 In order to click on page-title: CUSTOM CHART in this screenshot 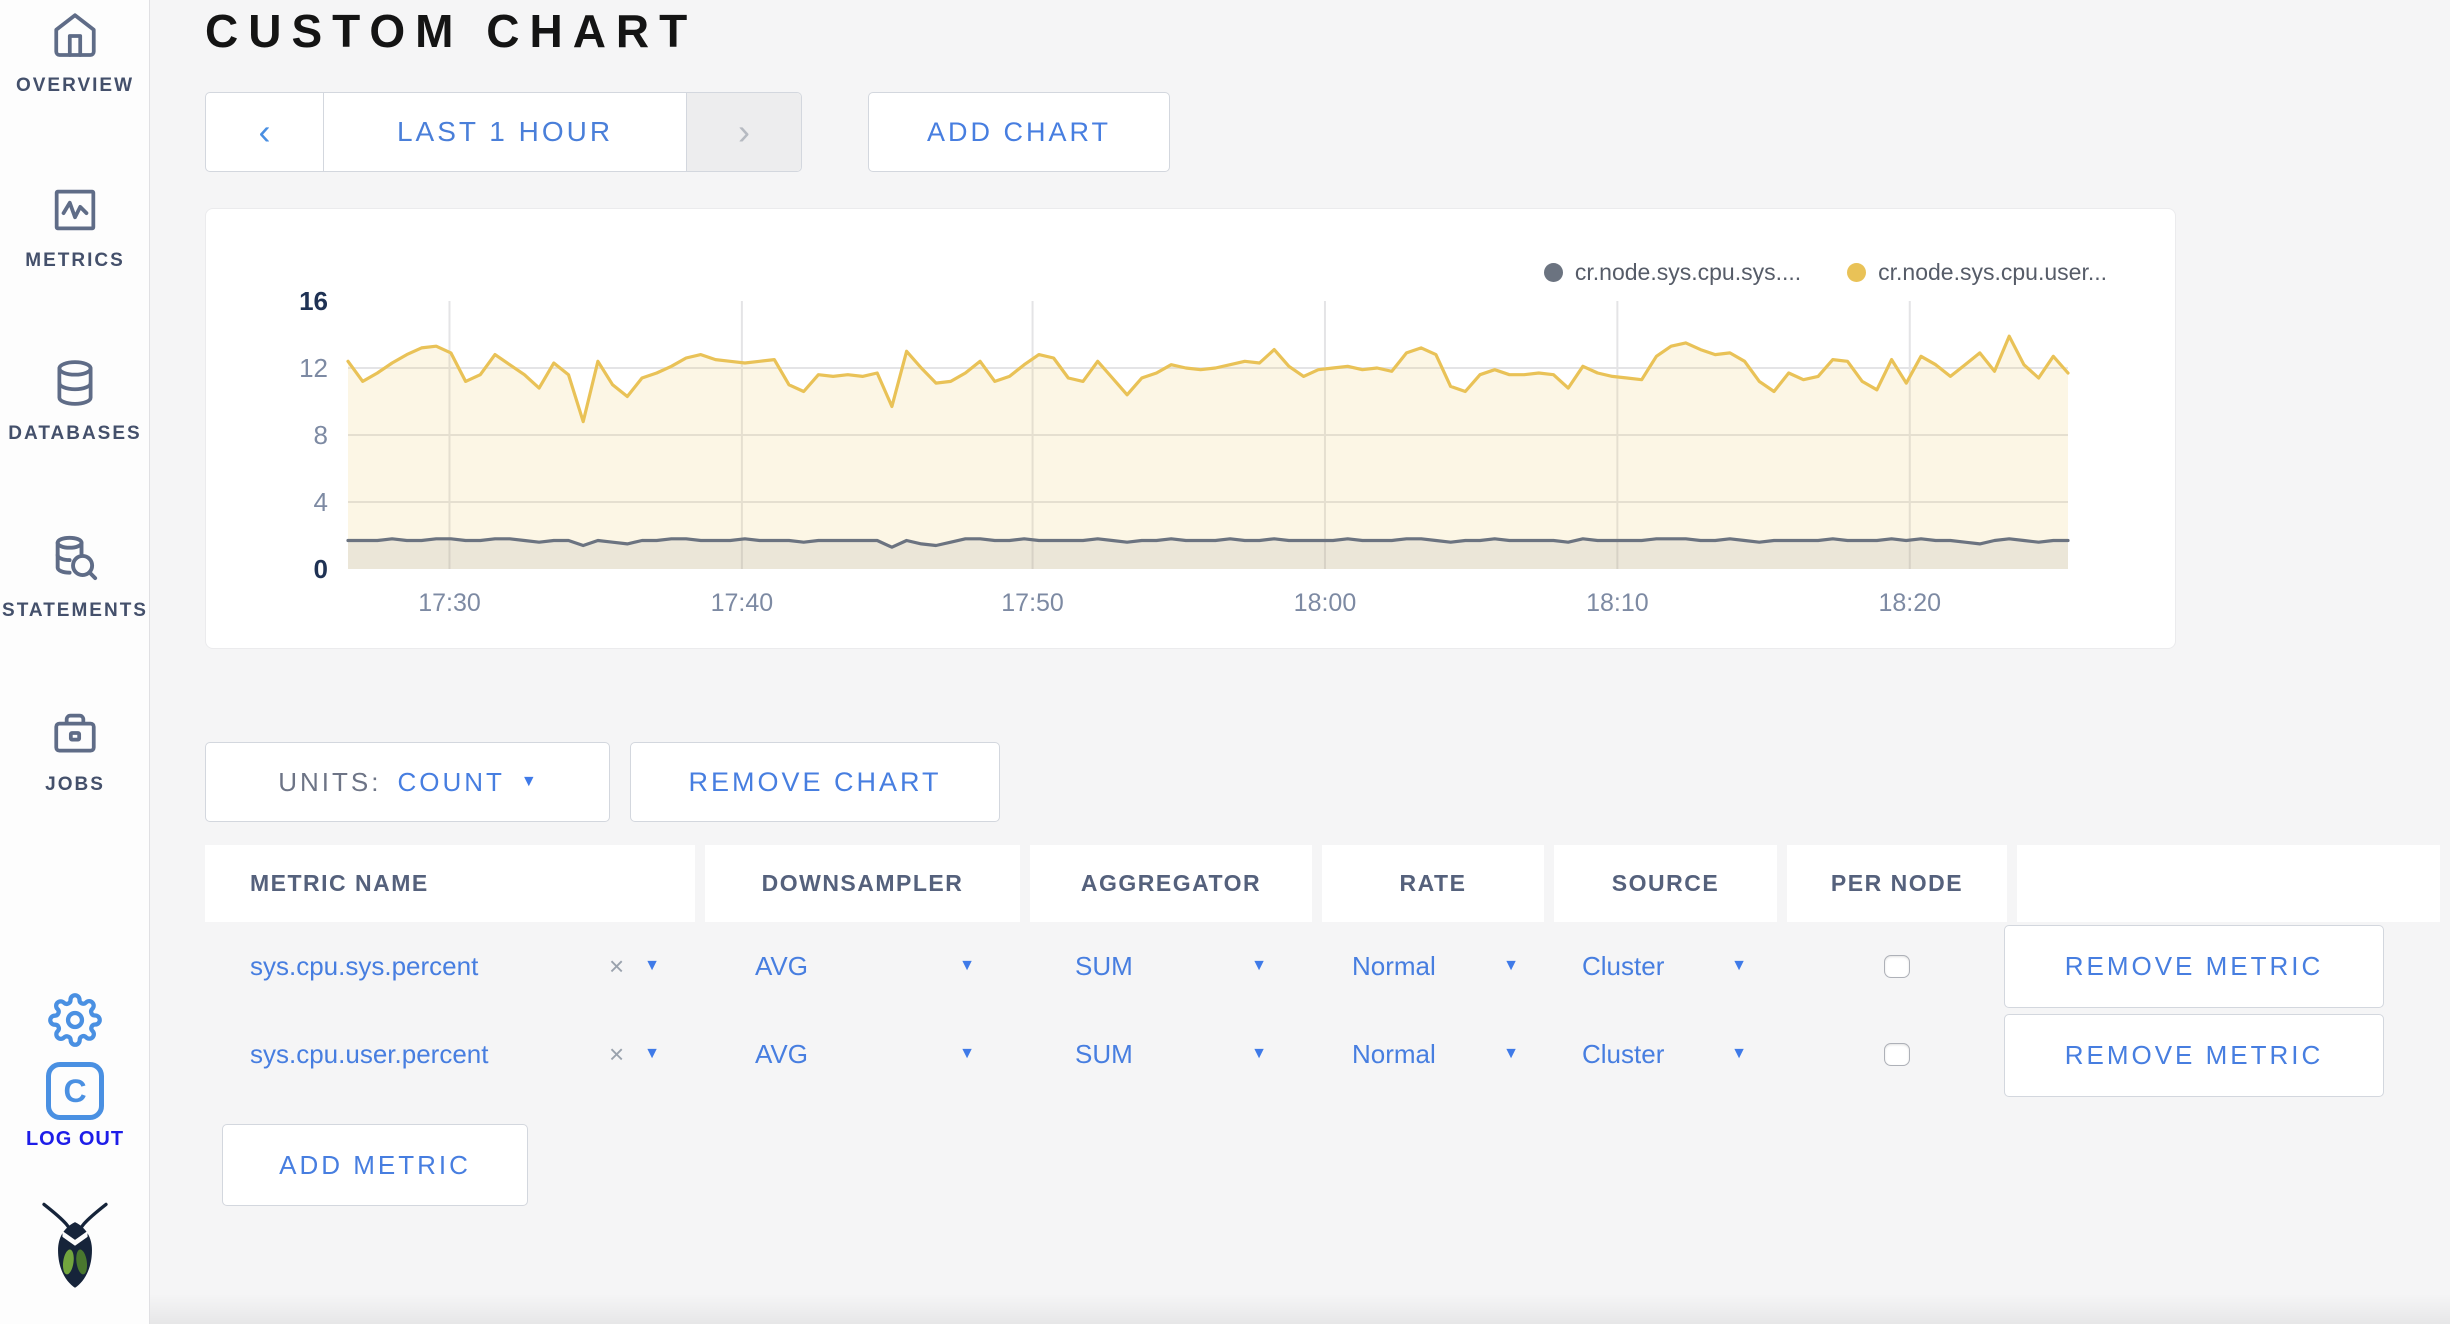, I will do `click(451, 31)`.